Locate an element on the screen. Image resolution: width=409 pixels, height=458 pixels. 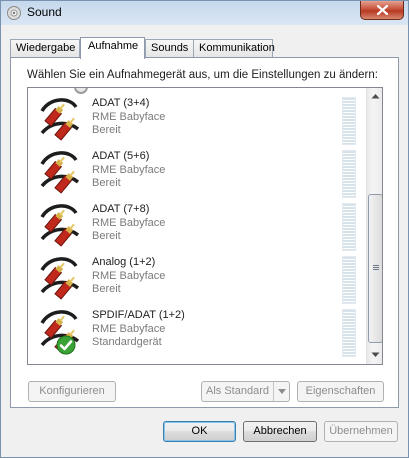
dialog-button-bar: OK Abbrechen Übernehmen is located at coordinates (204, 437).